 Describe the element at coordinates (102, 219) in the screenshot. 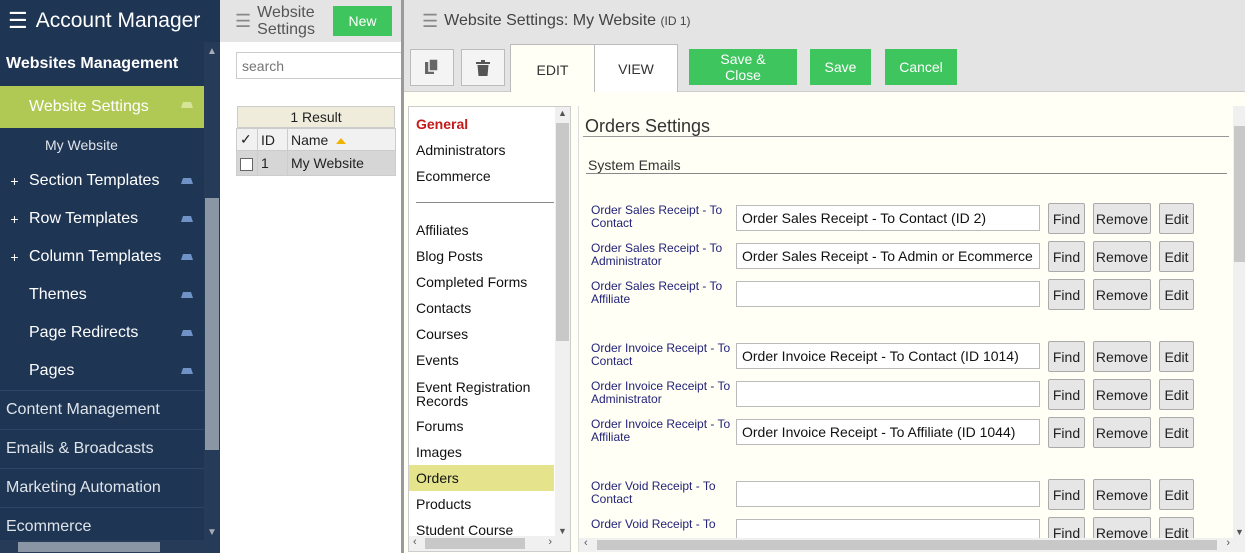

I see `sidebar-item-row-templates: + Row Templates` at that location.